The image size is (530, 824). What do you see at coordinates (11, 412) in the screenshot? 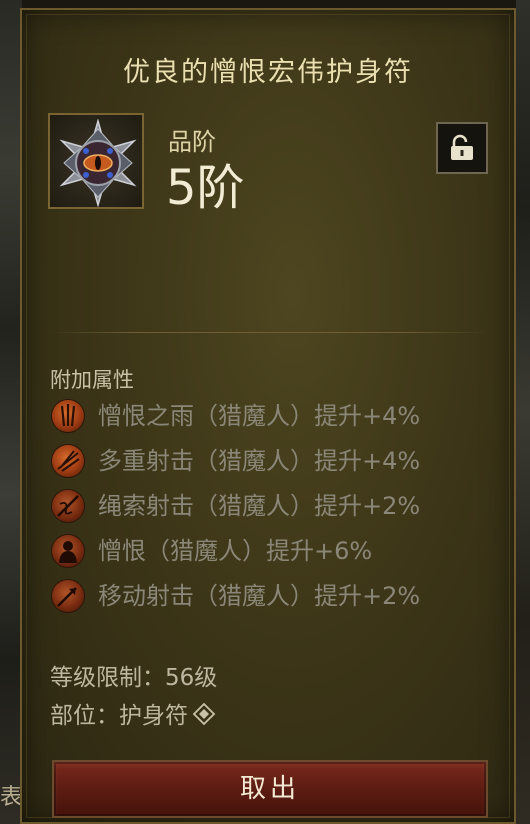
I see `game-backdrop-left` at bounding box center [11, 412].